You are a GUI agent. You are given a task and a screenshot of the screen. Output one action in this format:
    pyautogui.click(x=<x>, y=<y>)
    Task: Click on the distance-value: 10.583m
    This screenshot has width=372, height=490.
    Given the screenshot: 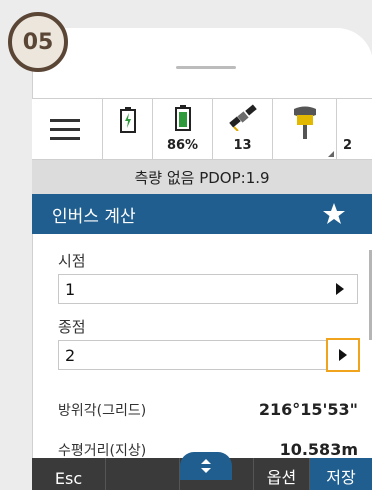 What is the action you would take?
    pyautogui.click(x=318, y=449)
    